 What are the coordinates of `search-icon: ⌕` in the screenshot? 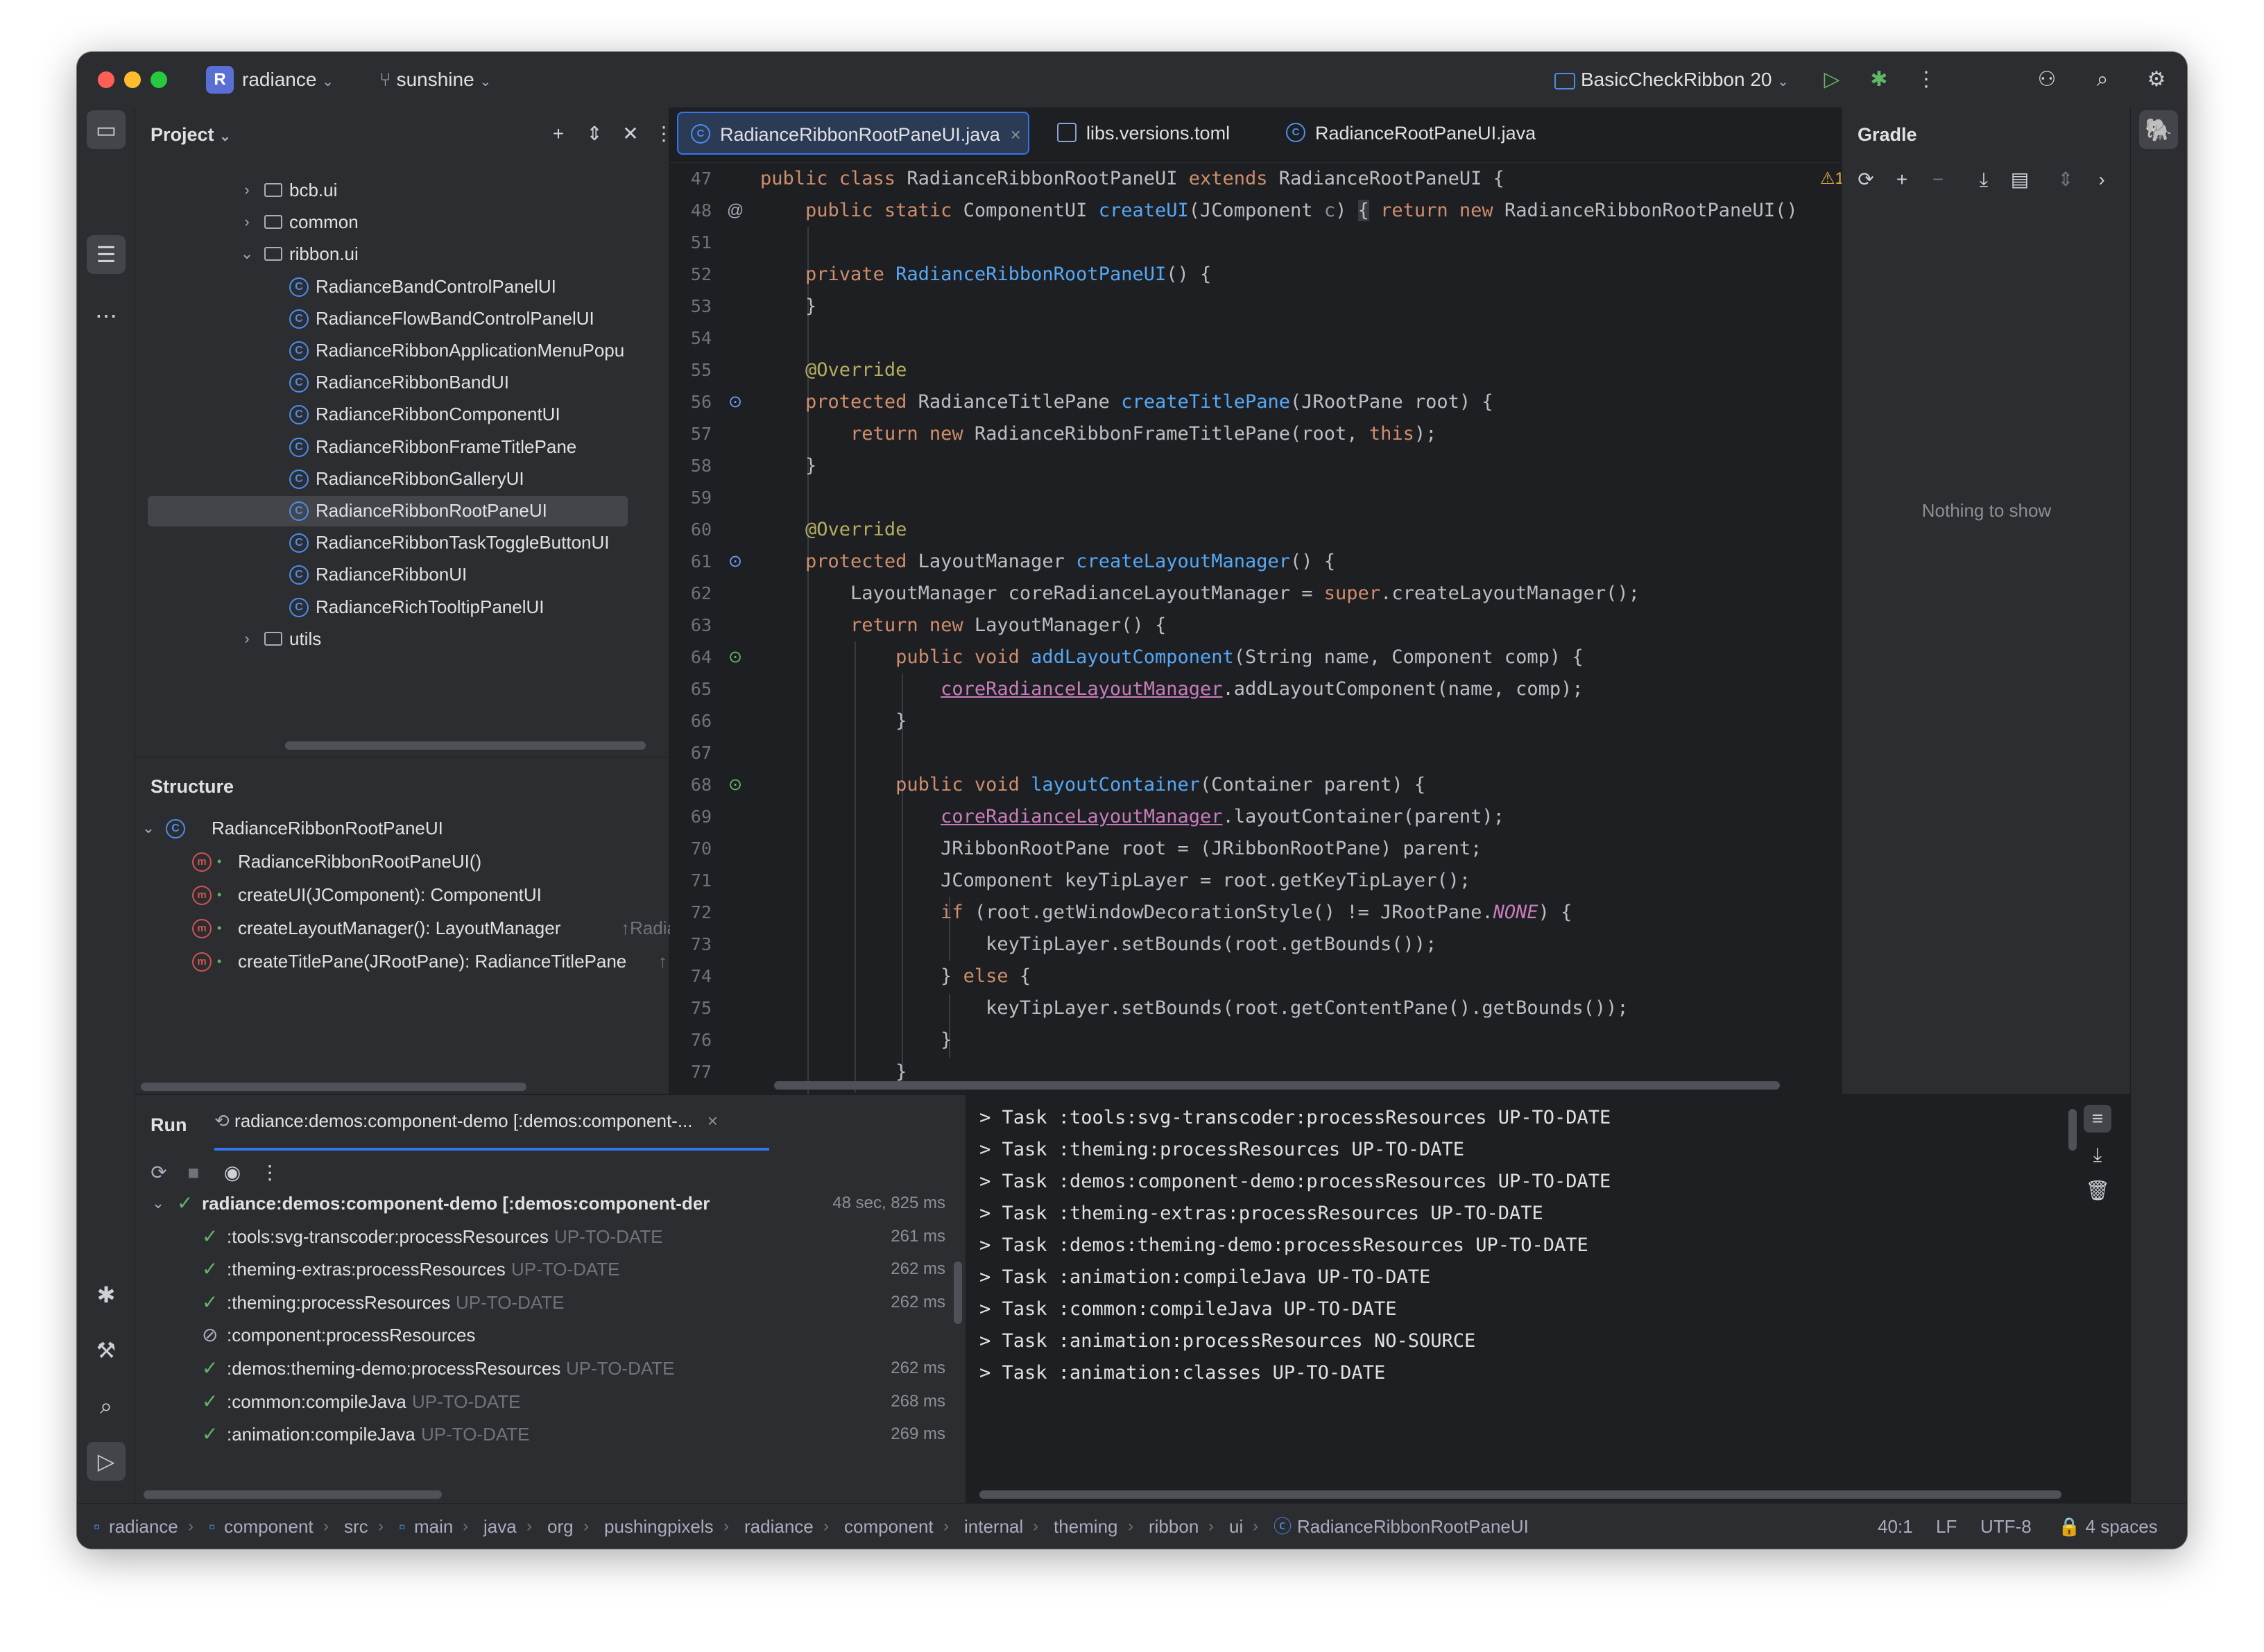 It's located at (2102, 79).